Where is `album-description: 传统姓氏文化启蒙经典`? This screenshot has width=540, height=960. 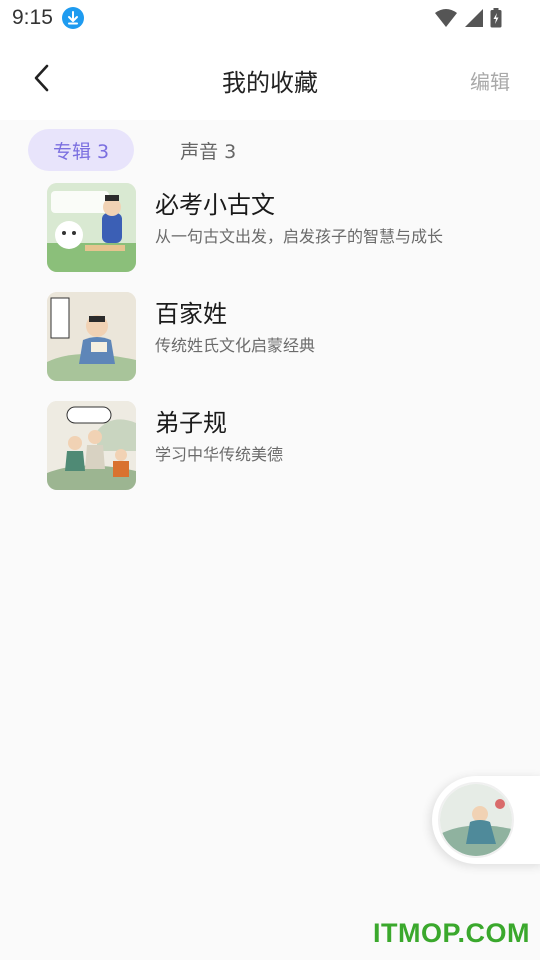
album-description: 传统姓氏文化启蒙经典 is located at coordinates (235, 345).